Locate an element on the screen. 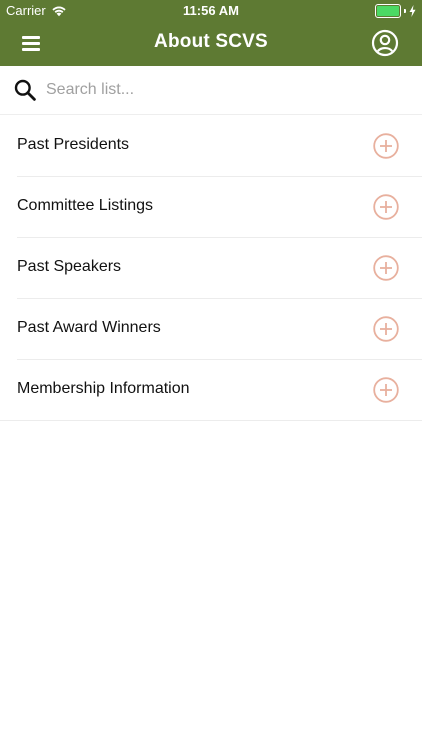 This screenshot has height=750, width=422. search-bar is located at coordinates (211, 90).